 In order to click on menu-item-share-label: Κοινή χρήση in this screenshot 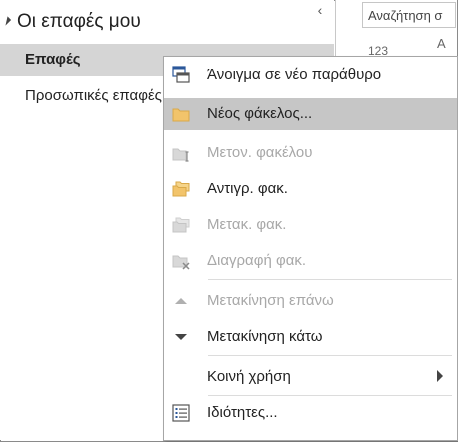, I will do `click(249, 376)`.